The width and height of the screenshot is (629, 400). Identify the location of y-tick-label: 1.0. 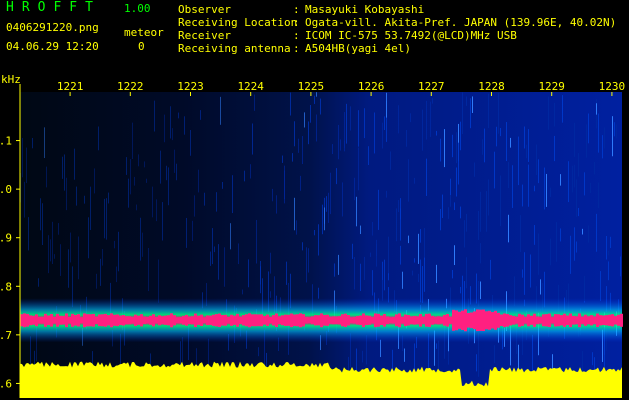
(6, 189).